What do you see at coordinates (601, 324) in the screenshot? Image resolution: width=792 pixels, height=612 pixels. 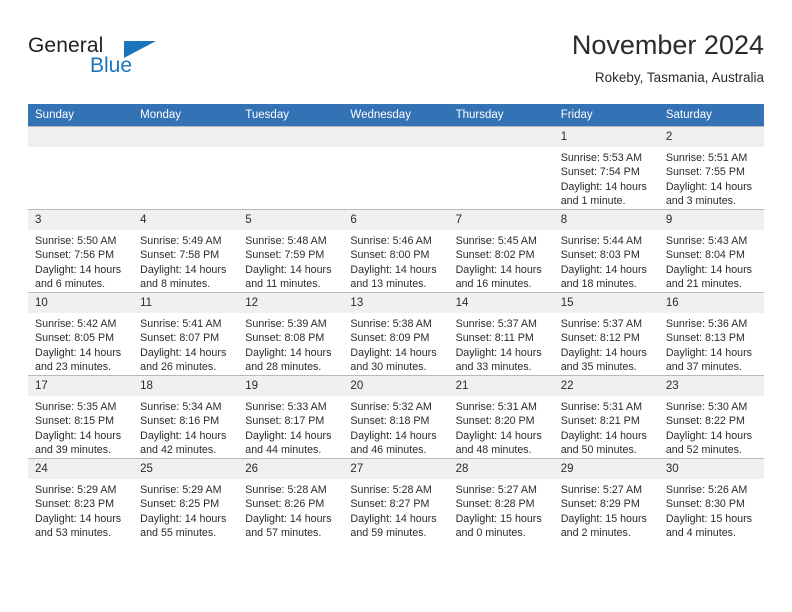 I see `sunrise-text: Sunrise: 5:37 AM` at bounding box center [601, 324].